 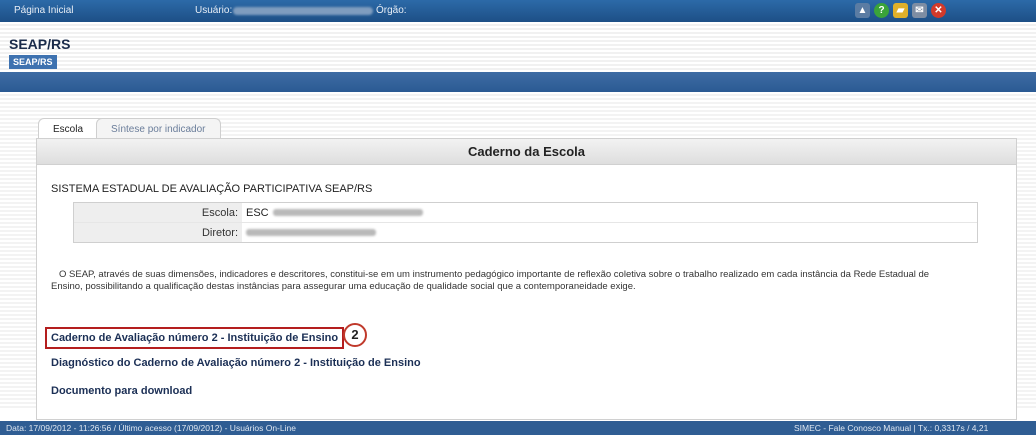 I want to click on diretor-name-redacted, so click(x=311, y=232).